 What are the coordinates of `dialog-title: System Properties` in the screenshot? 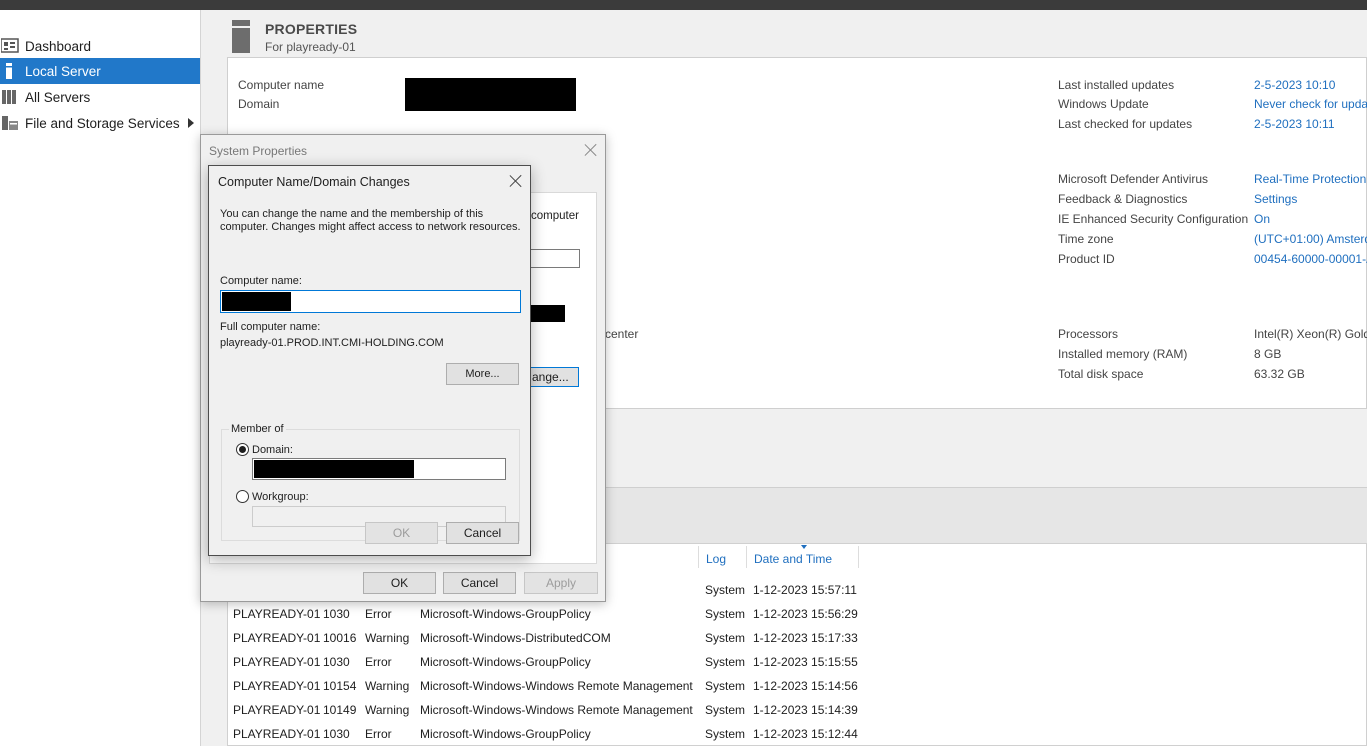 It's located at (258, 151).